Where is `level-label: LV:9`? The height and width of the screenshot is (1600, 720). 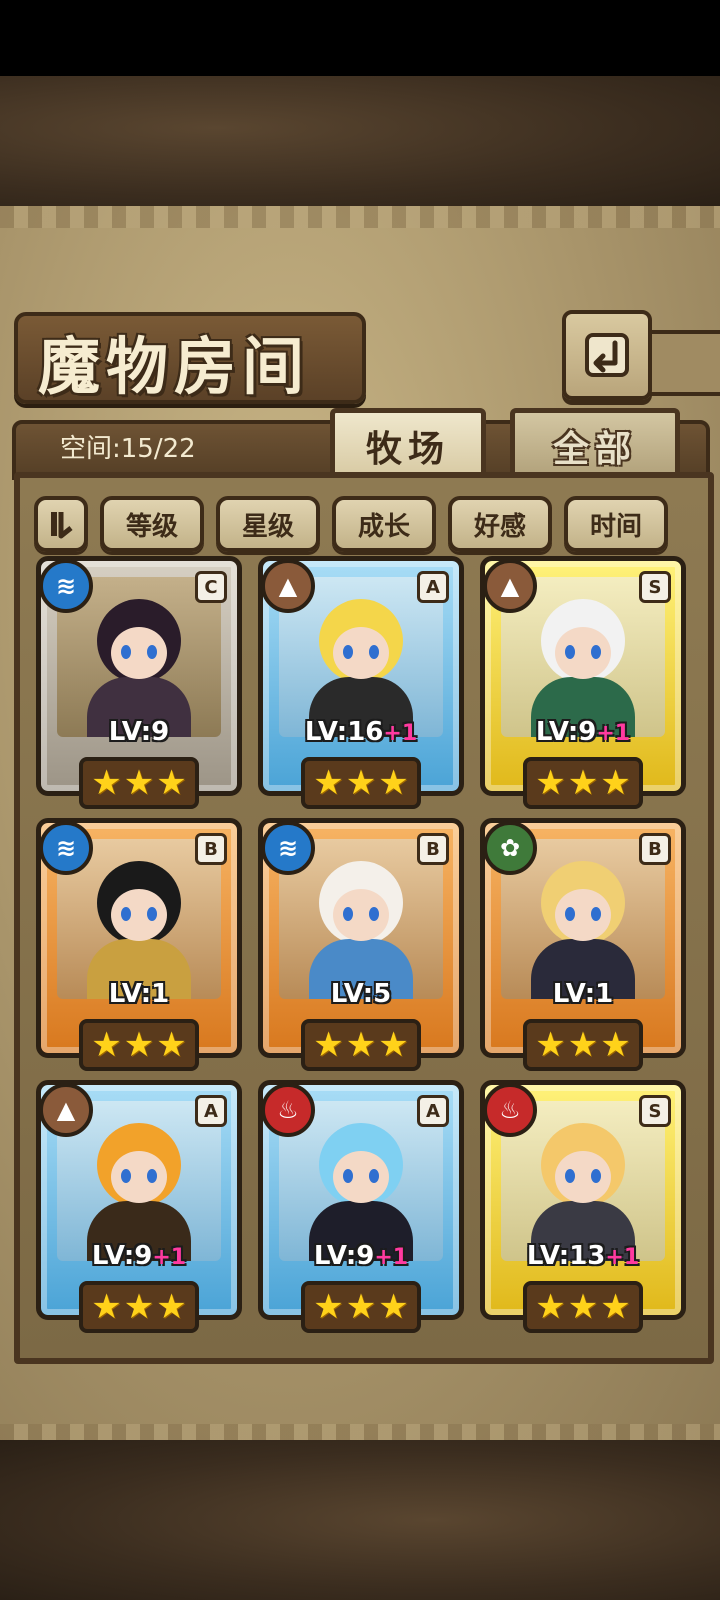 level-label: LV:9 is located at coordinates (139, 732).